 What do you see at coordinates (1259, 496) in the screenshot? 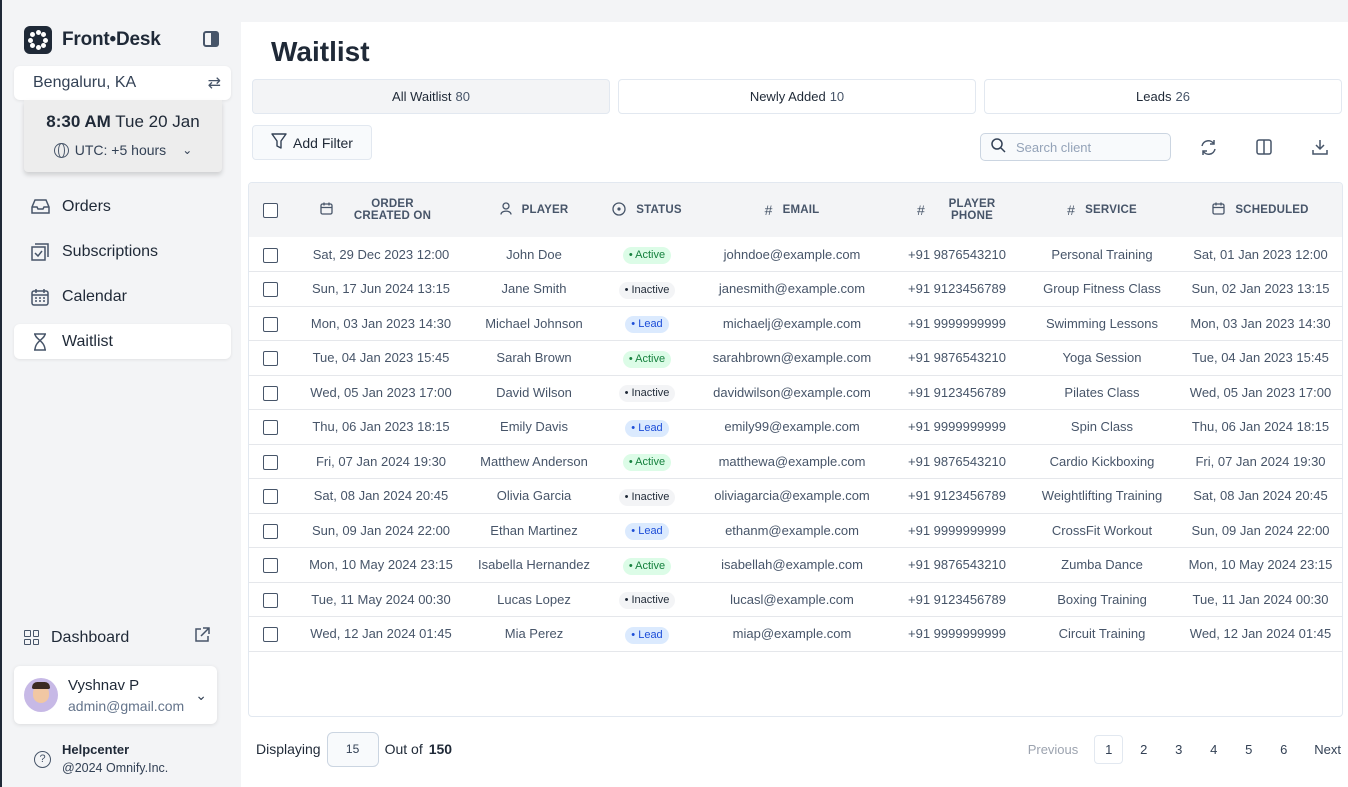
I see `scheduled-cell: Sat, 08 Jan 2024 20:45` at bounding box center [1259, 496].